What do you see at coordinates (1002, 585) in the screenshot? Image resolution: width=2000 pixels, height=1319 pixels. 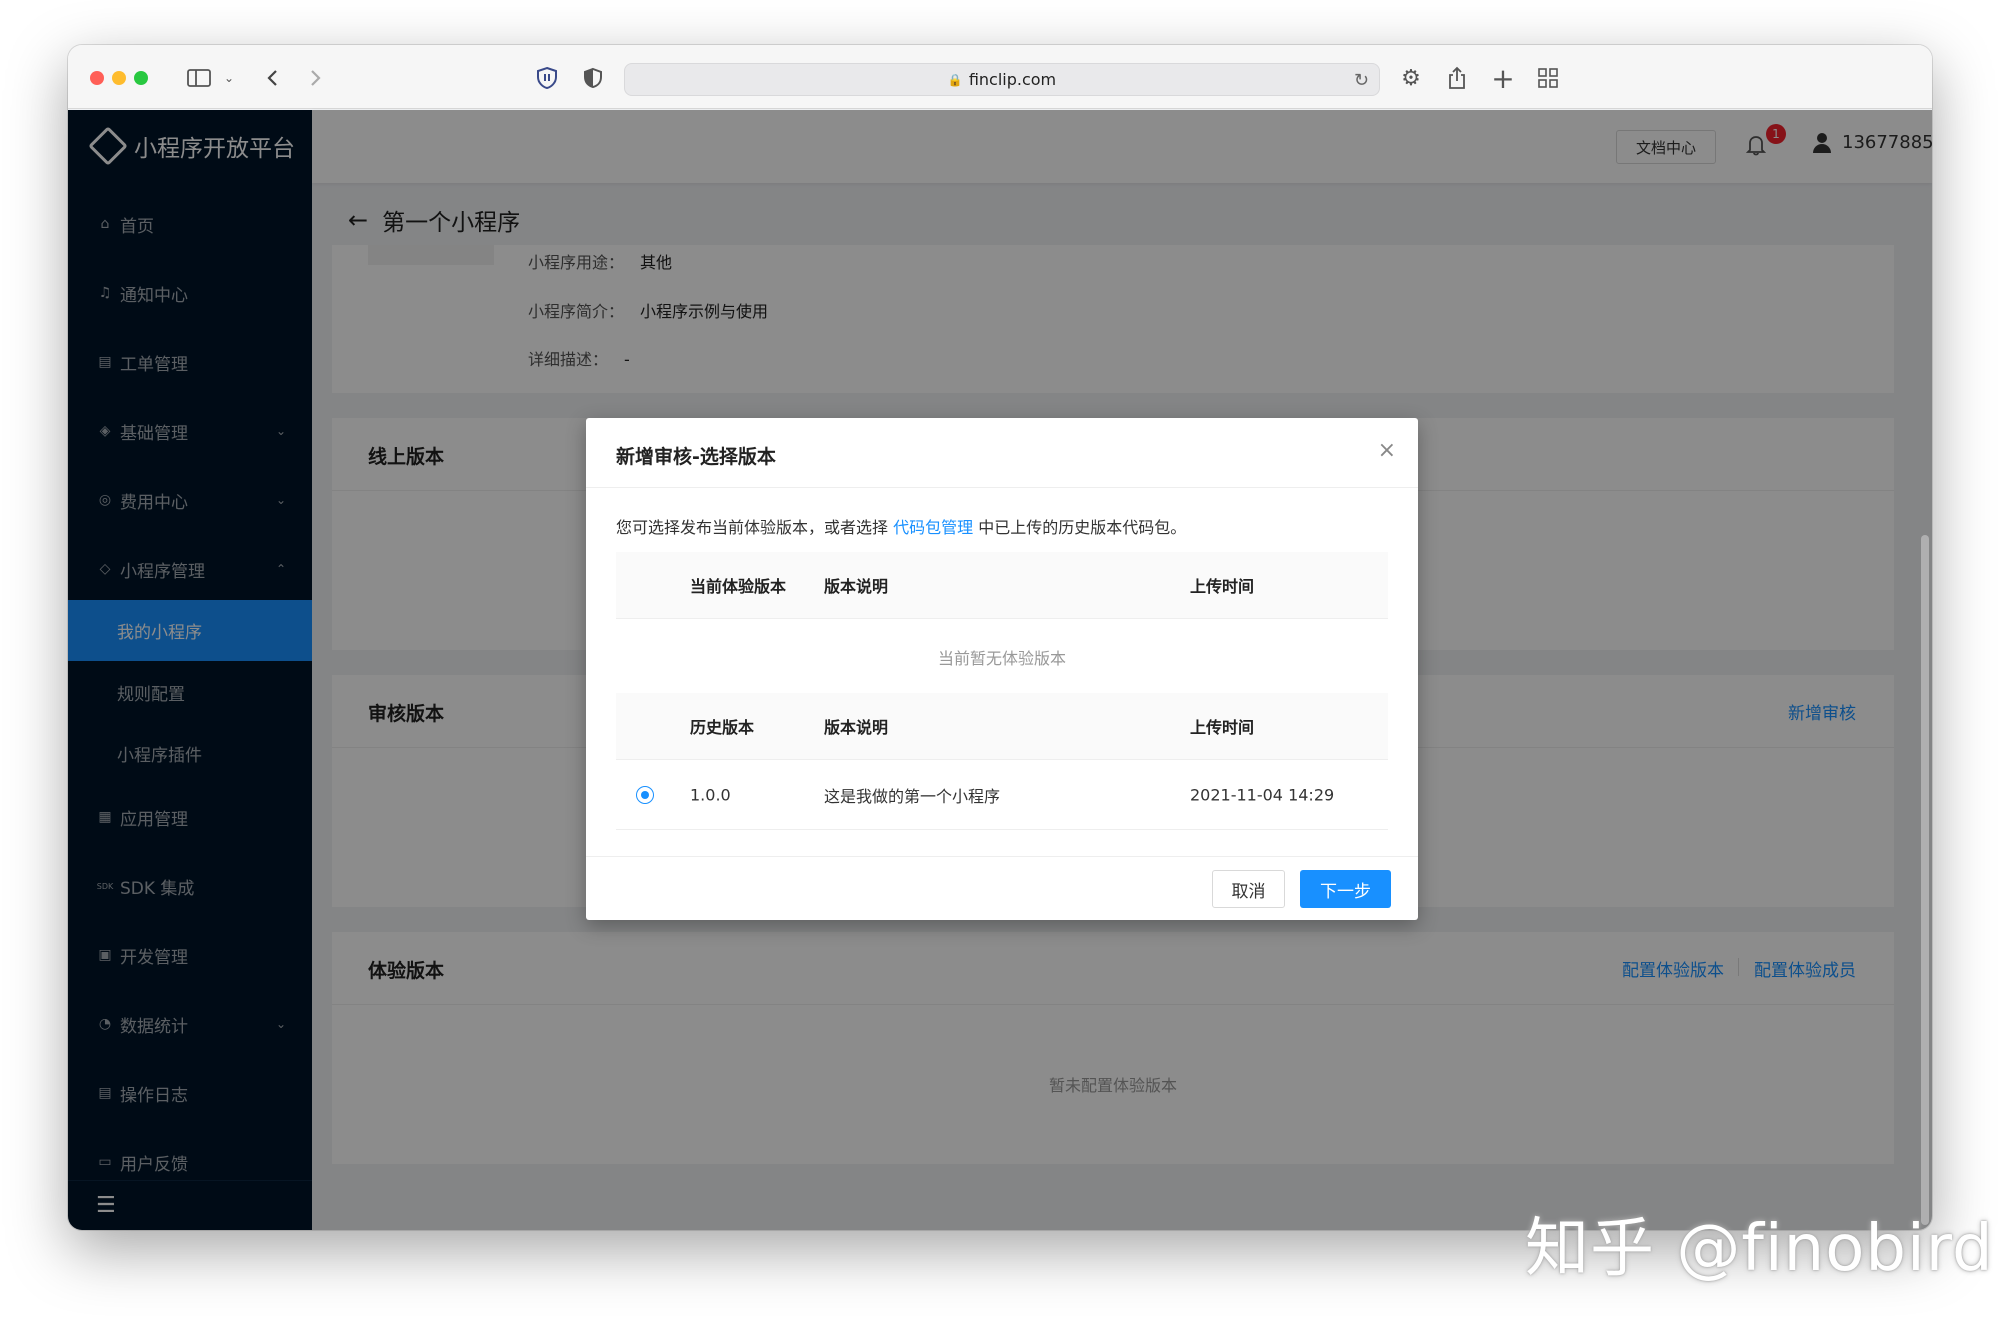 I see `table-header: 当前体验版本 版本说明 上传时间` at bounding box center [1002, 585].